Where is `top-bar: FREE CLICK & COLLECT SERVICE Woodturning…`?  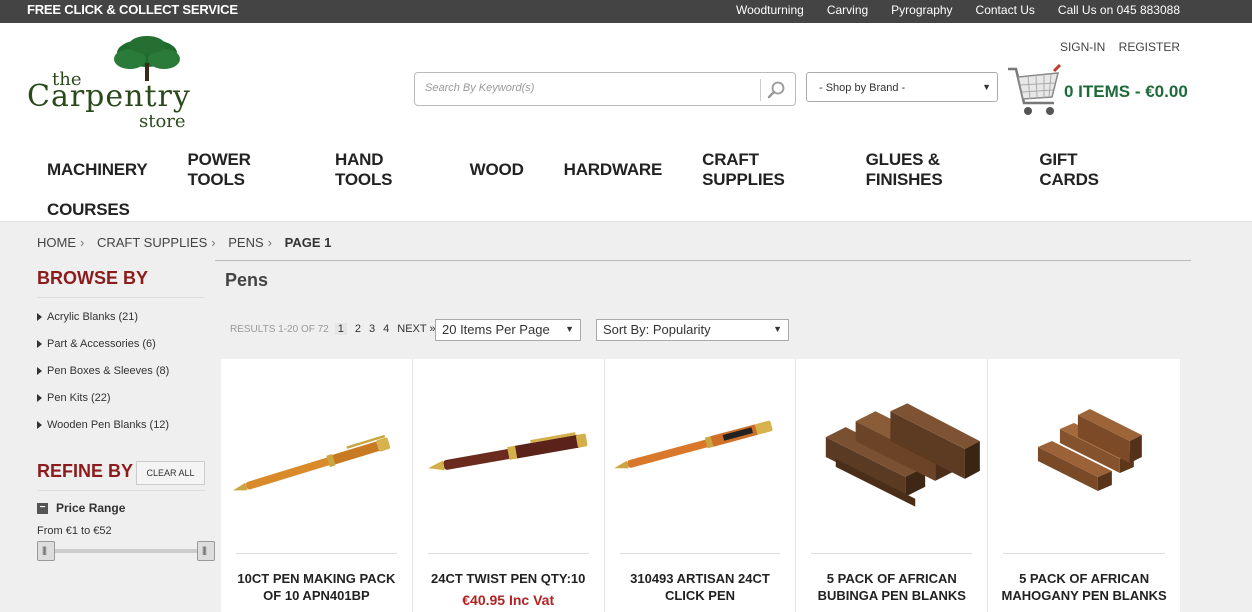
top-bar: FREE CLICK & COLLECT SERVICE Woodturning… is located at coordinates (626, 11).